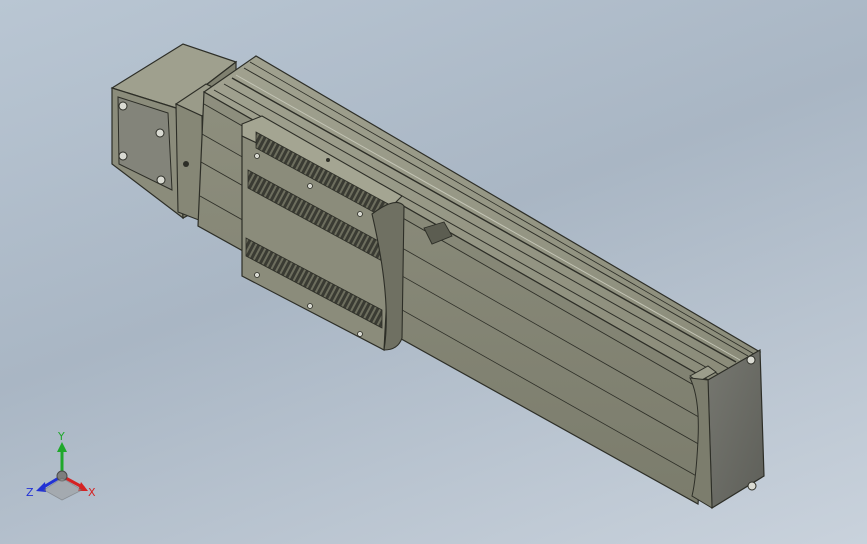 Image resolution: width=867 pixels, height=544 pixels. Describe the element at coordinates (727, 429) in the screenshot. I see `end-cap` at that location.